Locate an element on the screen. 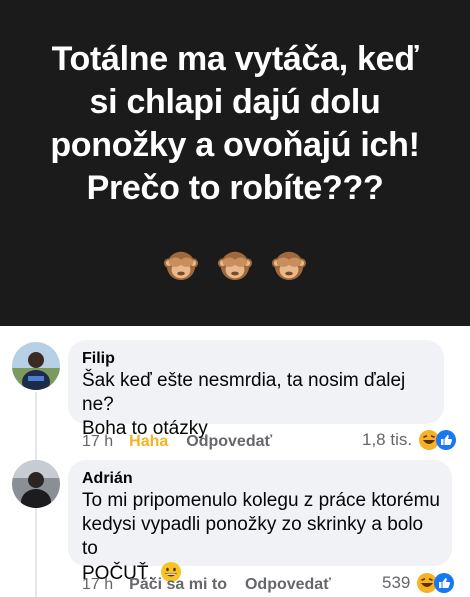  like-button: Páči sa mi to is located at coordinates (178, 585).